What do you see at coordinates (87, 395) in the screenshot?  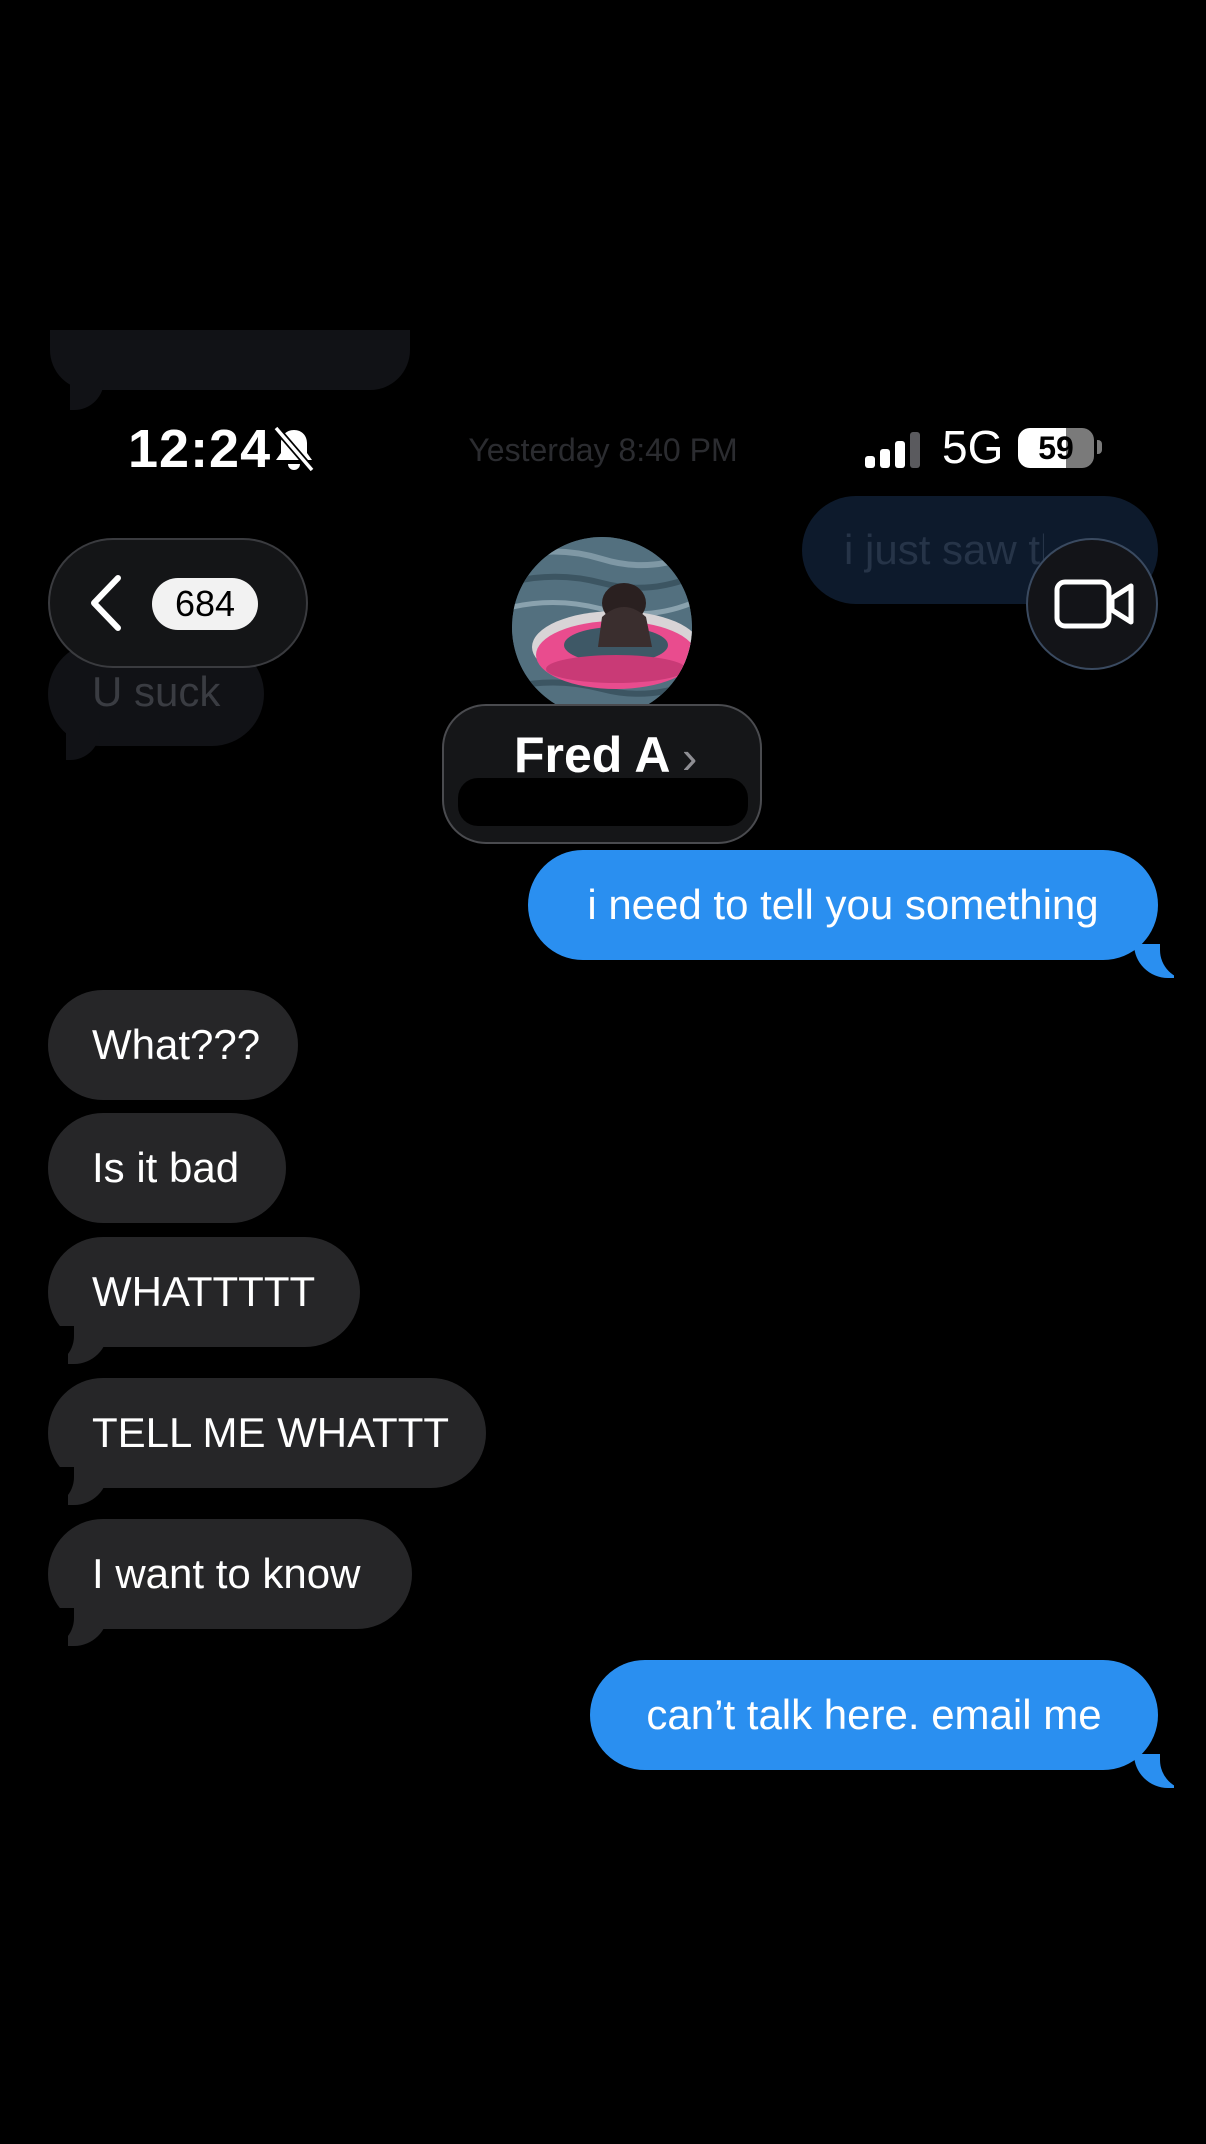 I see `ghost-bubble-tail` at bounding box center [87, 395].